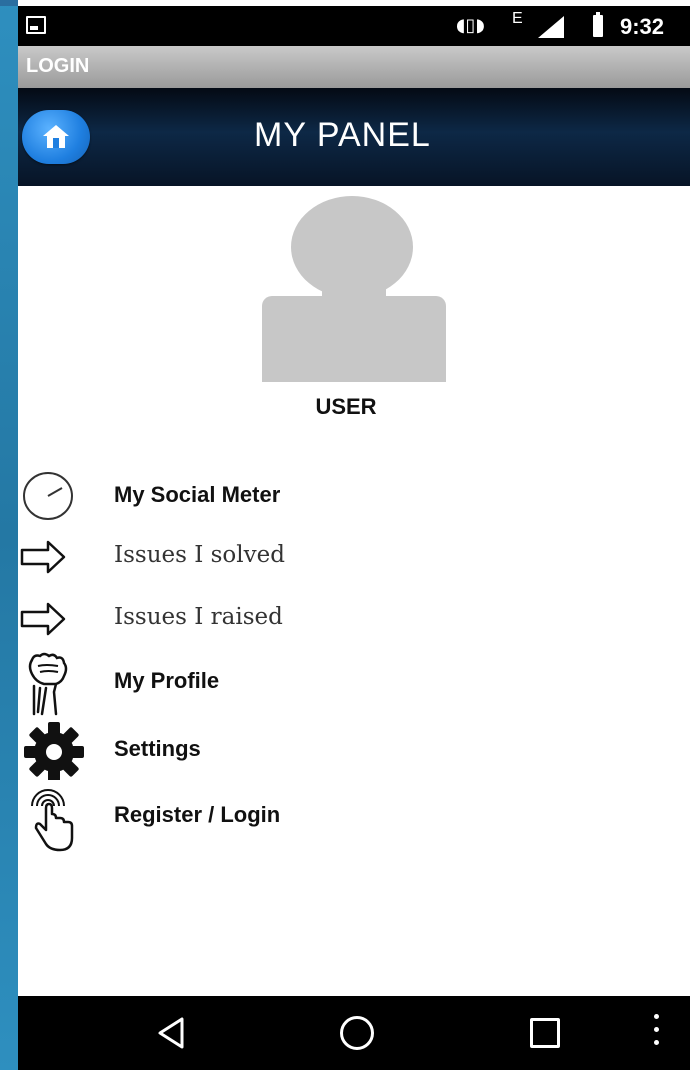 The image size is (690, 1070). I want to click on user-name: USER, so click(346, 406).